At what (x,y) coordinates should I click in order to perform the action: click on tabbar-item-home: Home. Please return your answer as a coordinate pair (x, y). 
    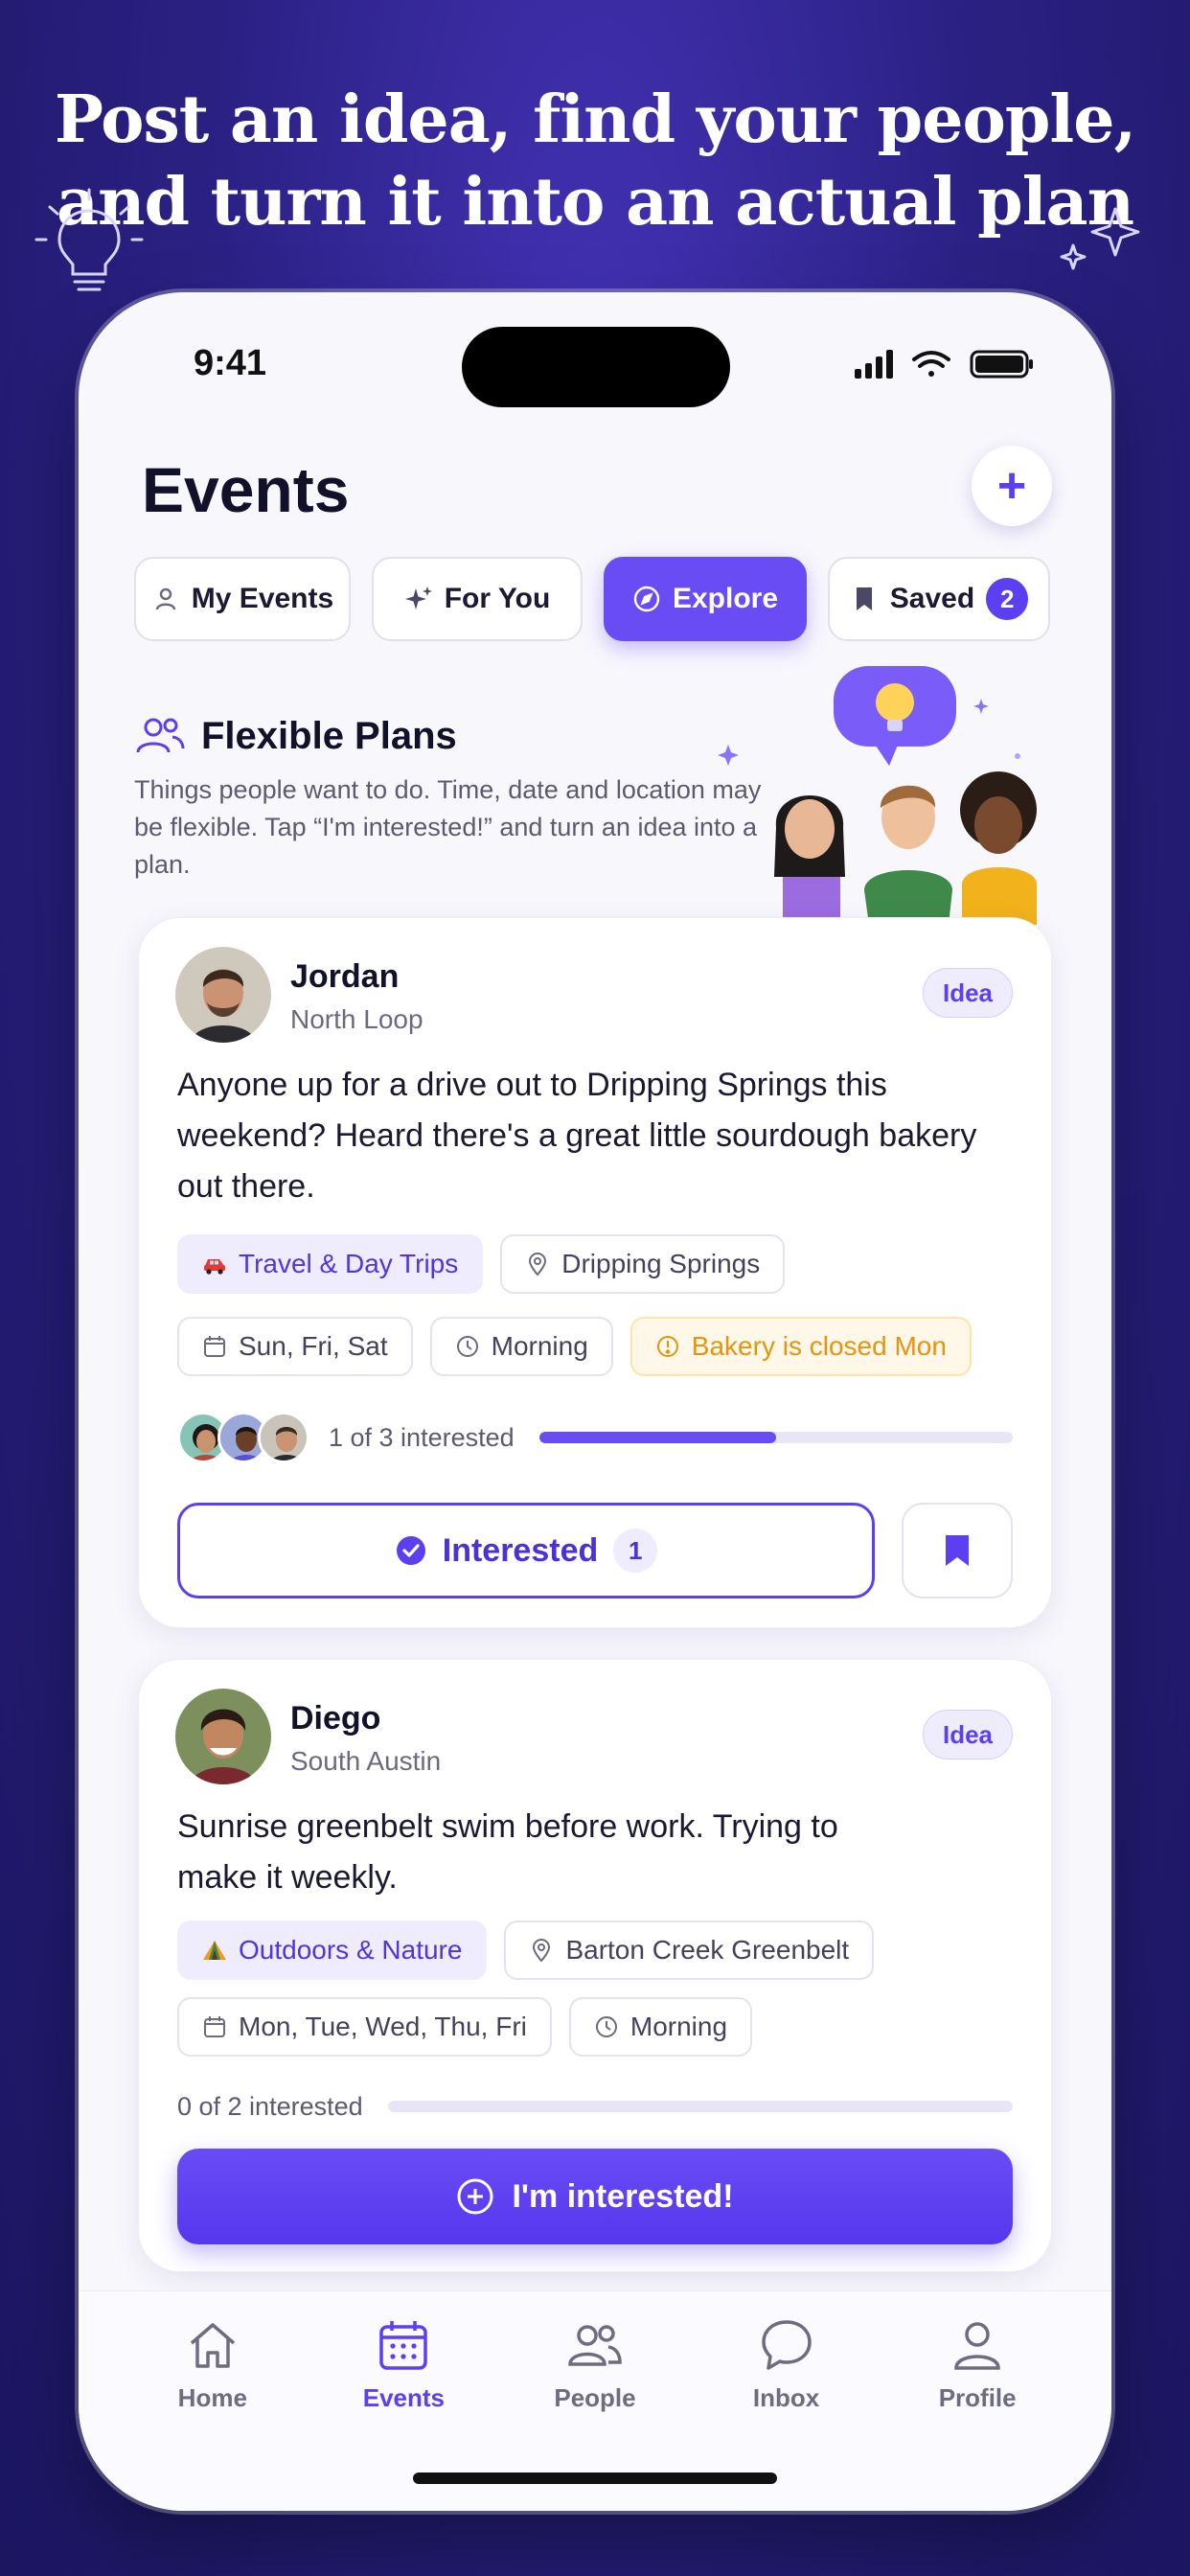
    Looking at the image, I should click on (213, 2364).